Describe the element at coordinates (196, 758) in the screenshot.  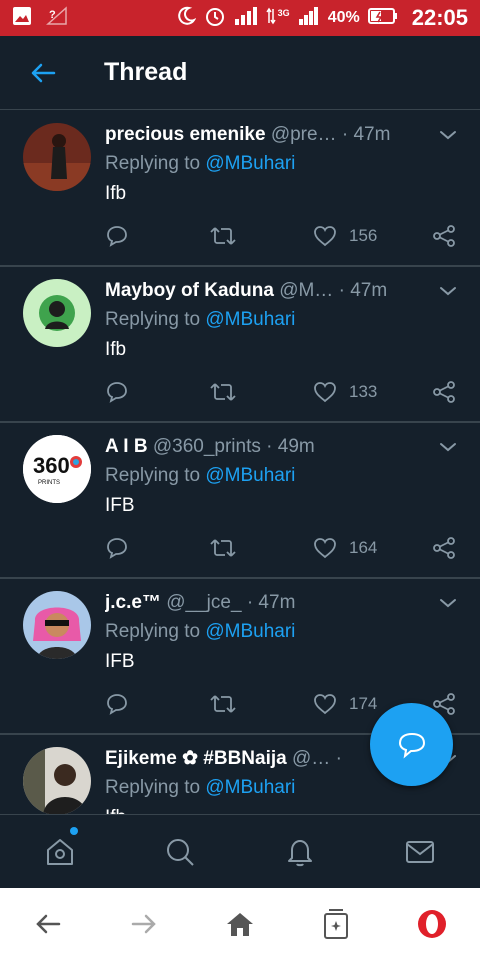
I see `tweet-author-name: Ejikeme ✿ #BBNaija` at that location.